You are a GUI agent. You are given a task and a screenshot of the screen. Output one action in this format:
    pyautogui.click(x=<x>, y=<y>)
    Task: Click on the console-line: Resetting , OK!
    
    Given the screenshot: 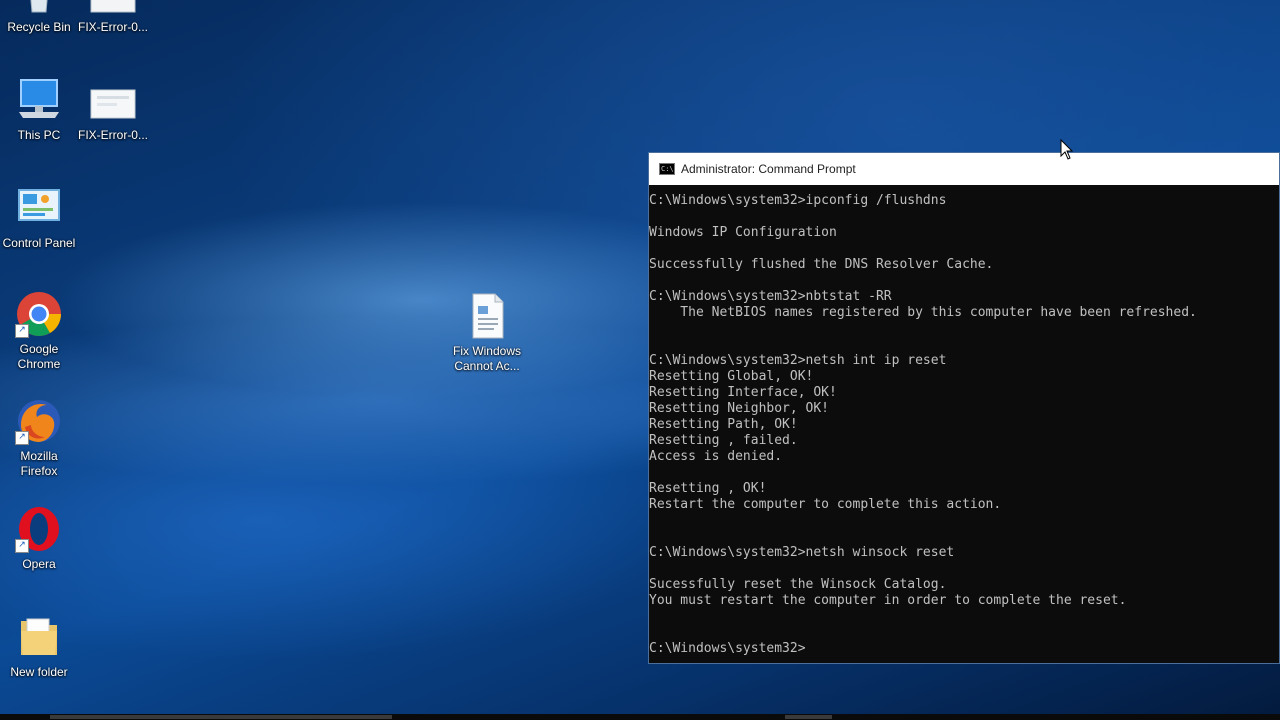 What is the action you would take?
    pyautogui.click(x=708, y=488)
    